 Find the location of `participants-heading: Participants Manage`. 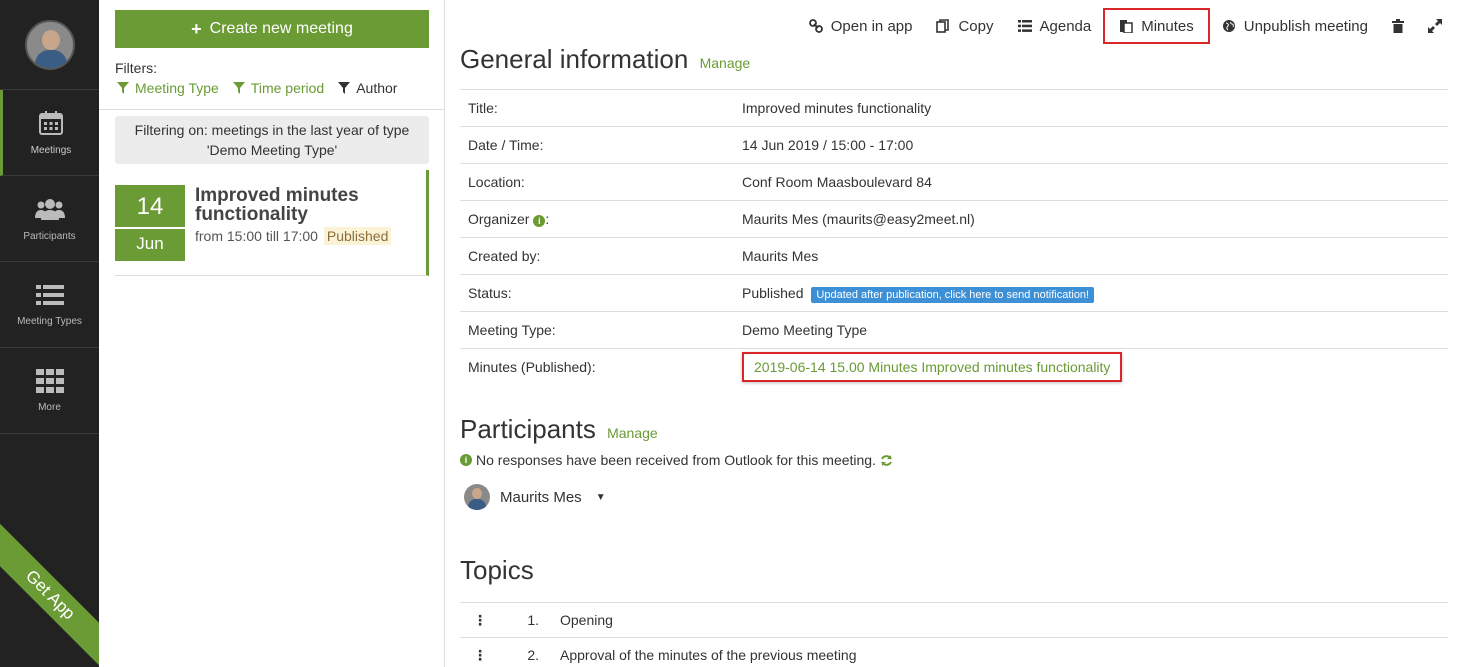

participants-heading: Participants Manage is located at coordinates (559, 429).